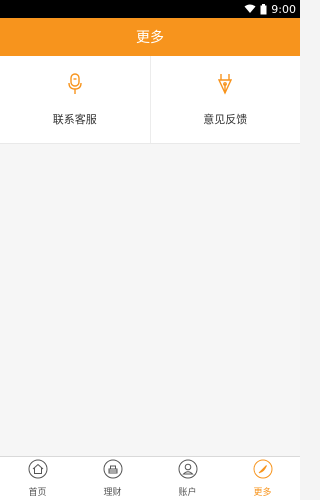 The image size is (320, 500). What do you see at coordinates (113, 471) in the screenshot?
I see `finance-icon` at bounding box center [113, 471].